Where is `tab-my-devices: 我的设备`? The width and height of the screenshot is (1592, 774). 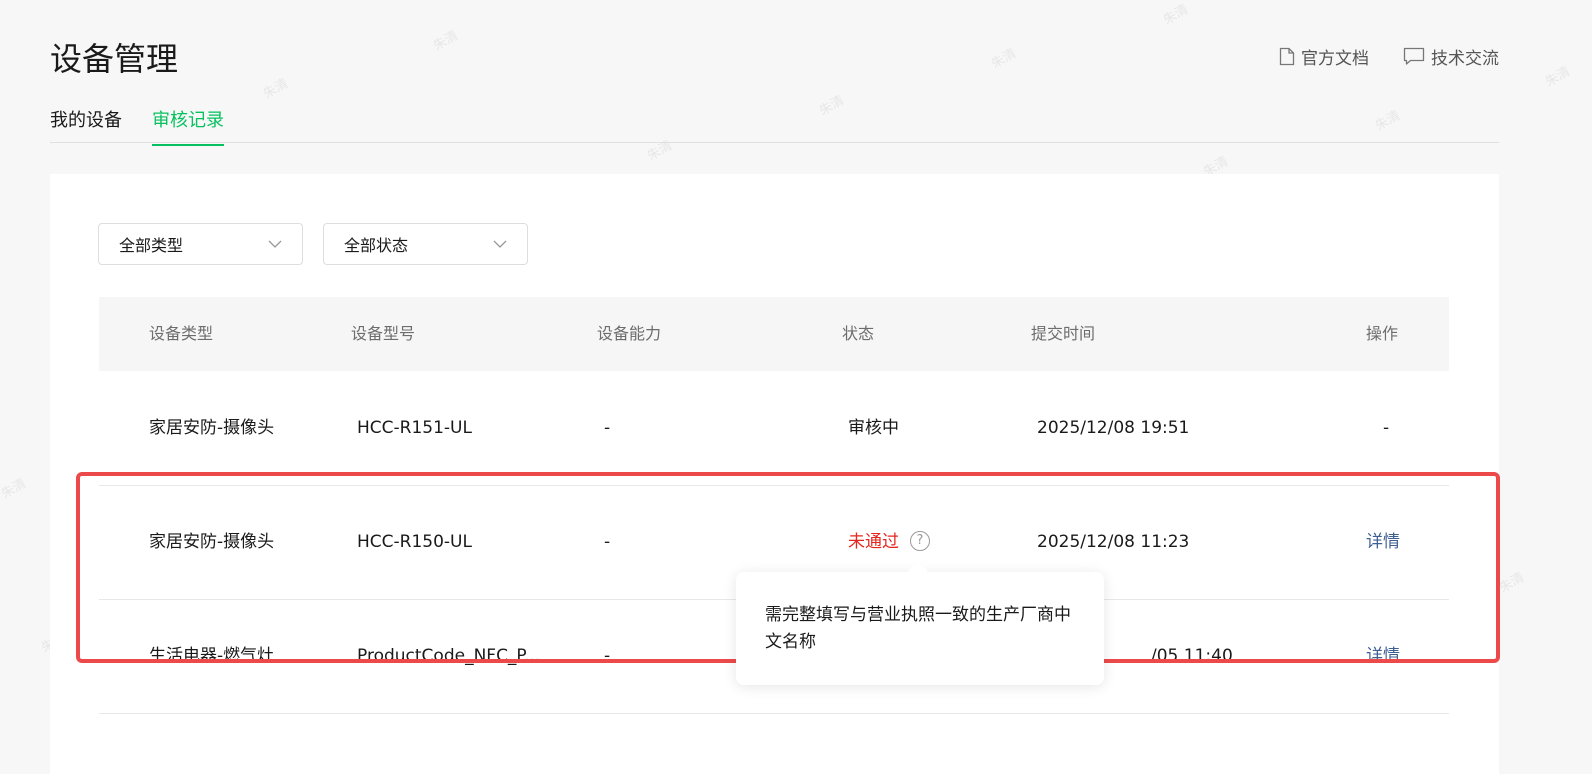 tab-my-devices: 我的设备 is located at coordinates (86, 126).